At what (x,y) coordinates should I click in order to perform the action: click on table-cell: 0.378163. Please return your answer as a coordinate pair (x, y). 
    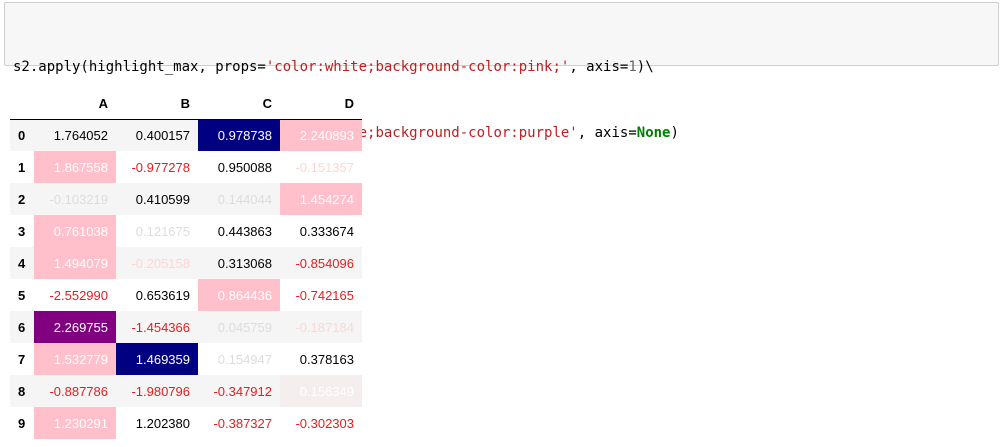
    Looking at the image, I should click on (326, 359).